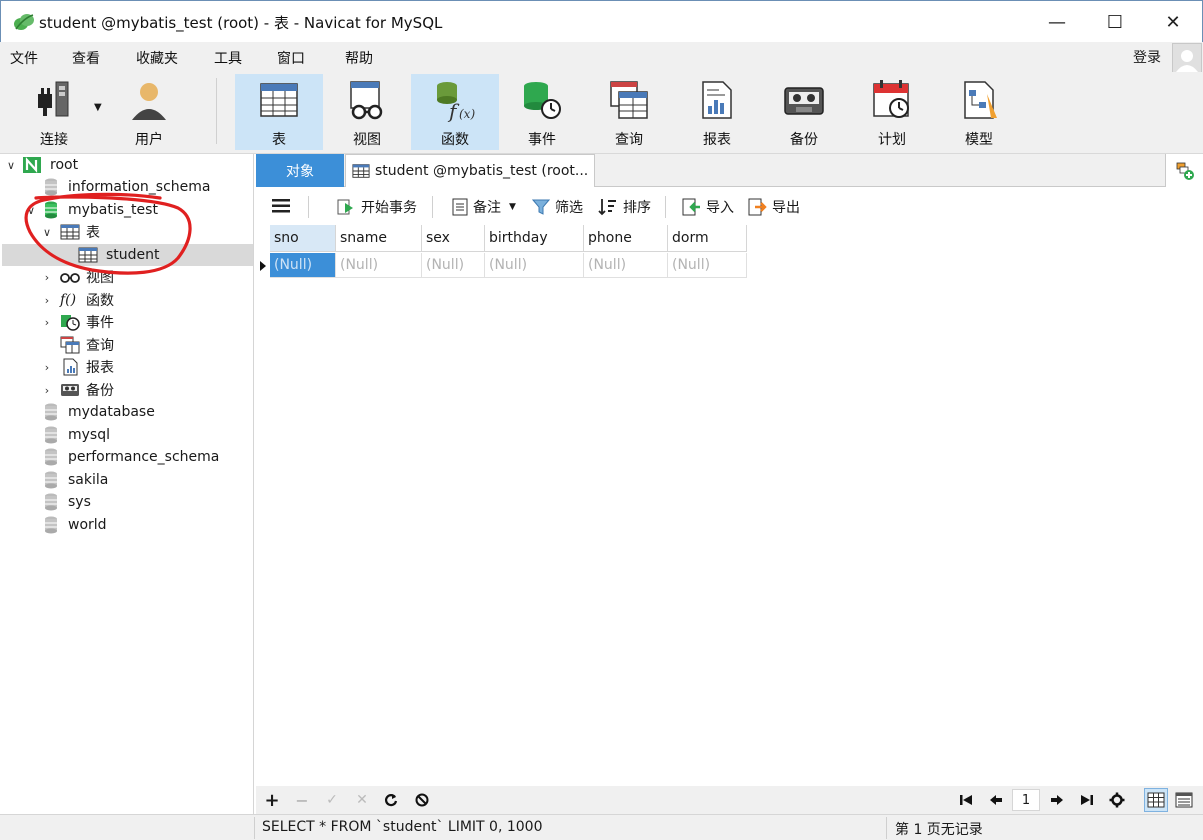 The width and height of the screenshot is (1203, 840). What do you see at coordinates (139, 187) in the screenshot?
I see `tree-db-label: information_schema` at bounding box center [139, 187].